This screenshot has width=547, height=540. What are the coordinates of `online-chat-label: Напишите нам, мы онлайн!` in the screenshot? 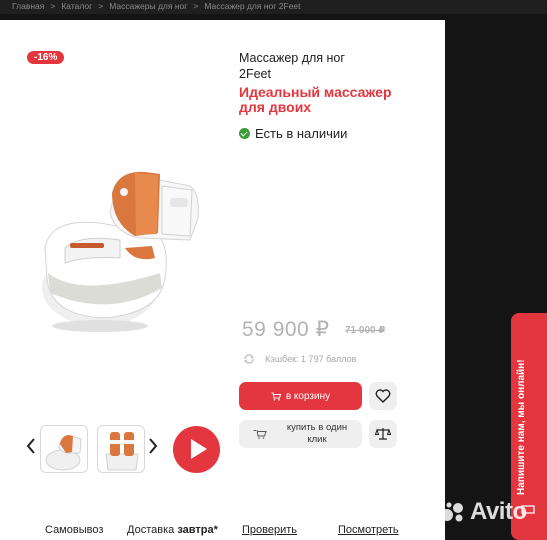 It's located at (521, 427).